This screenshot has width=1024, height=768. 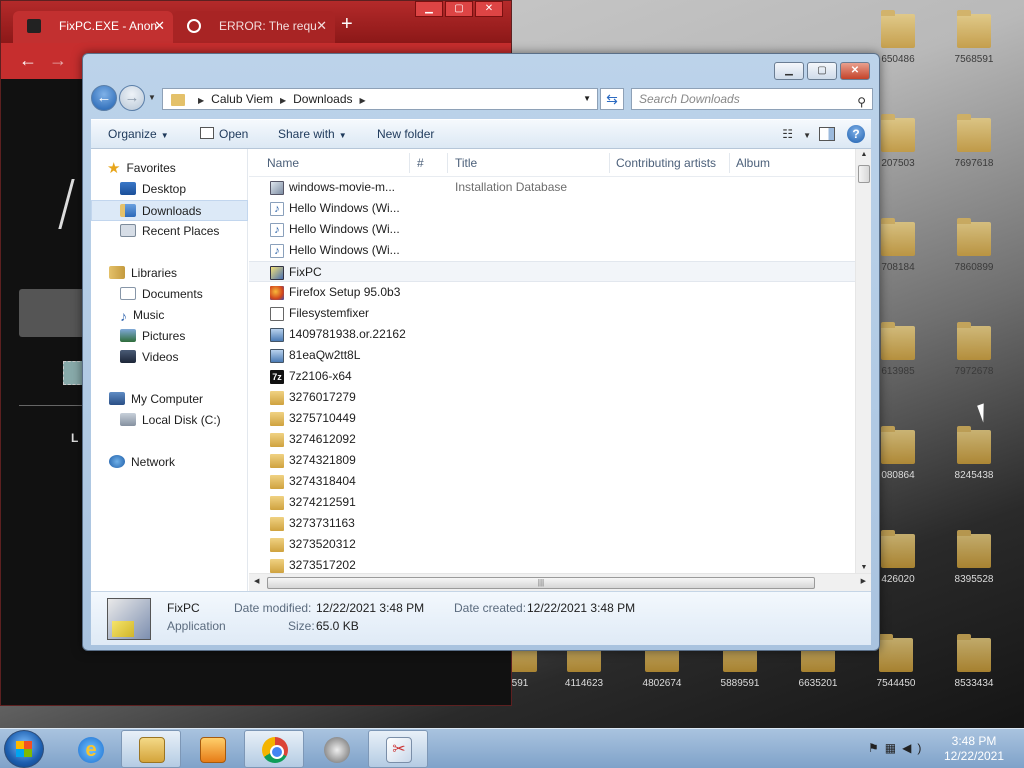 What do you see at coordinates (380, 99) in the screenshot?
I see `address-bar: ▶ Calub Viem ▶ Downloads ▶ ▼` at bounding box center [380, 99].